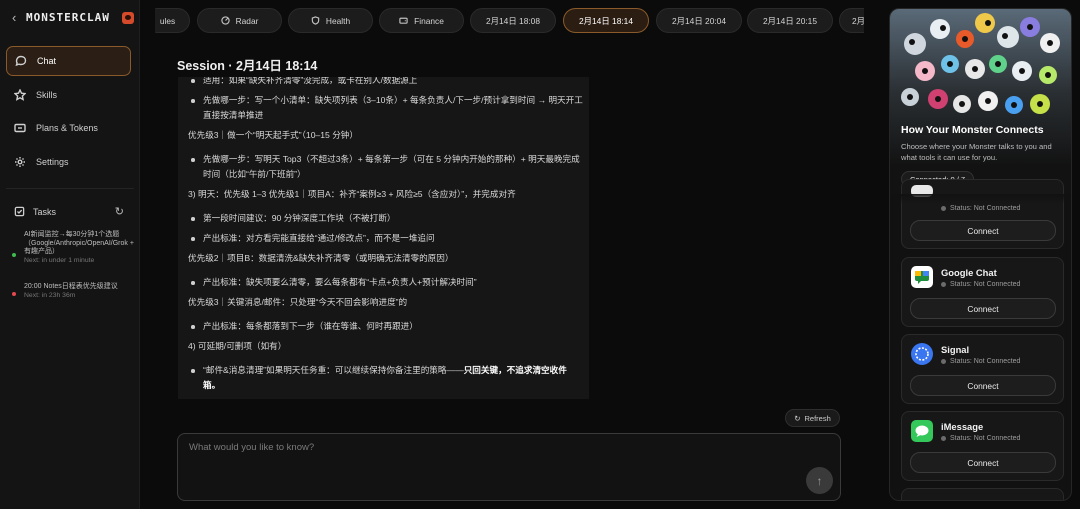  I want to click on tab-label: 2月14日 18:14, so click(605, 20).